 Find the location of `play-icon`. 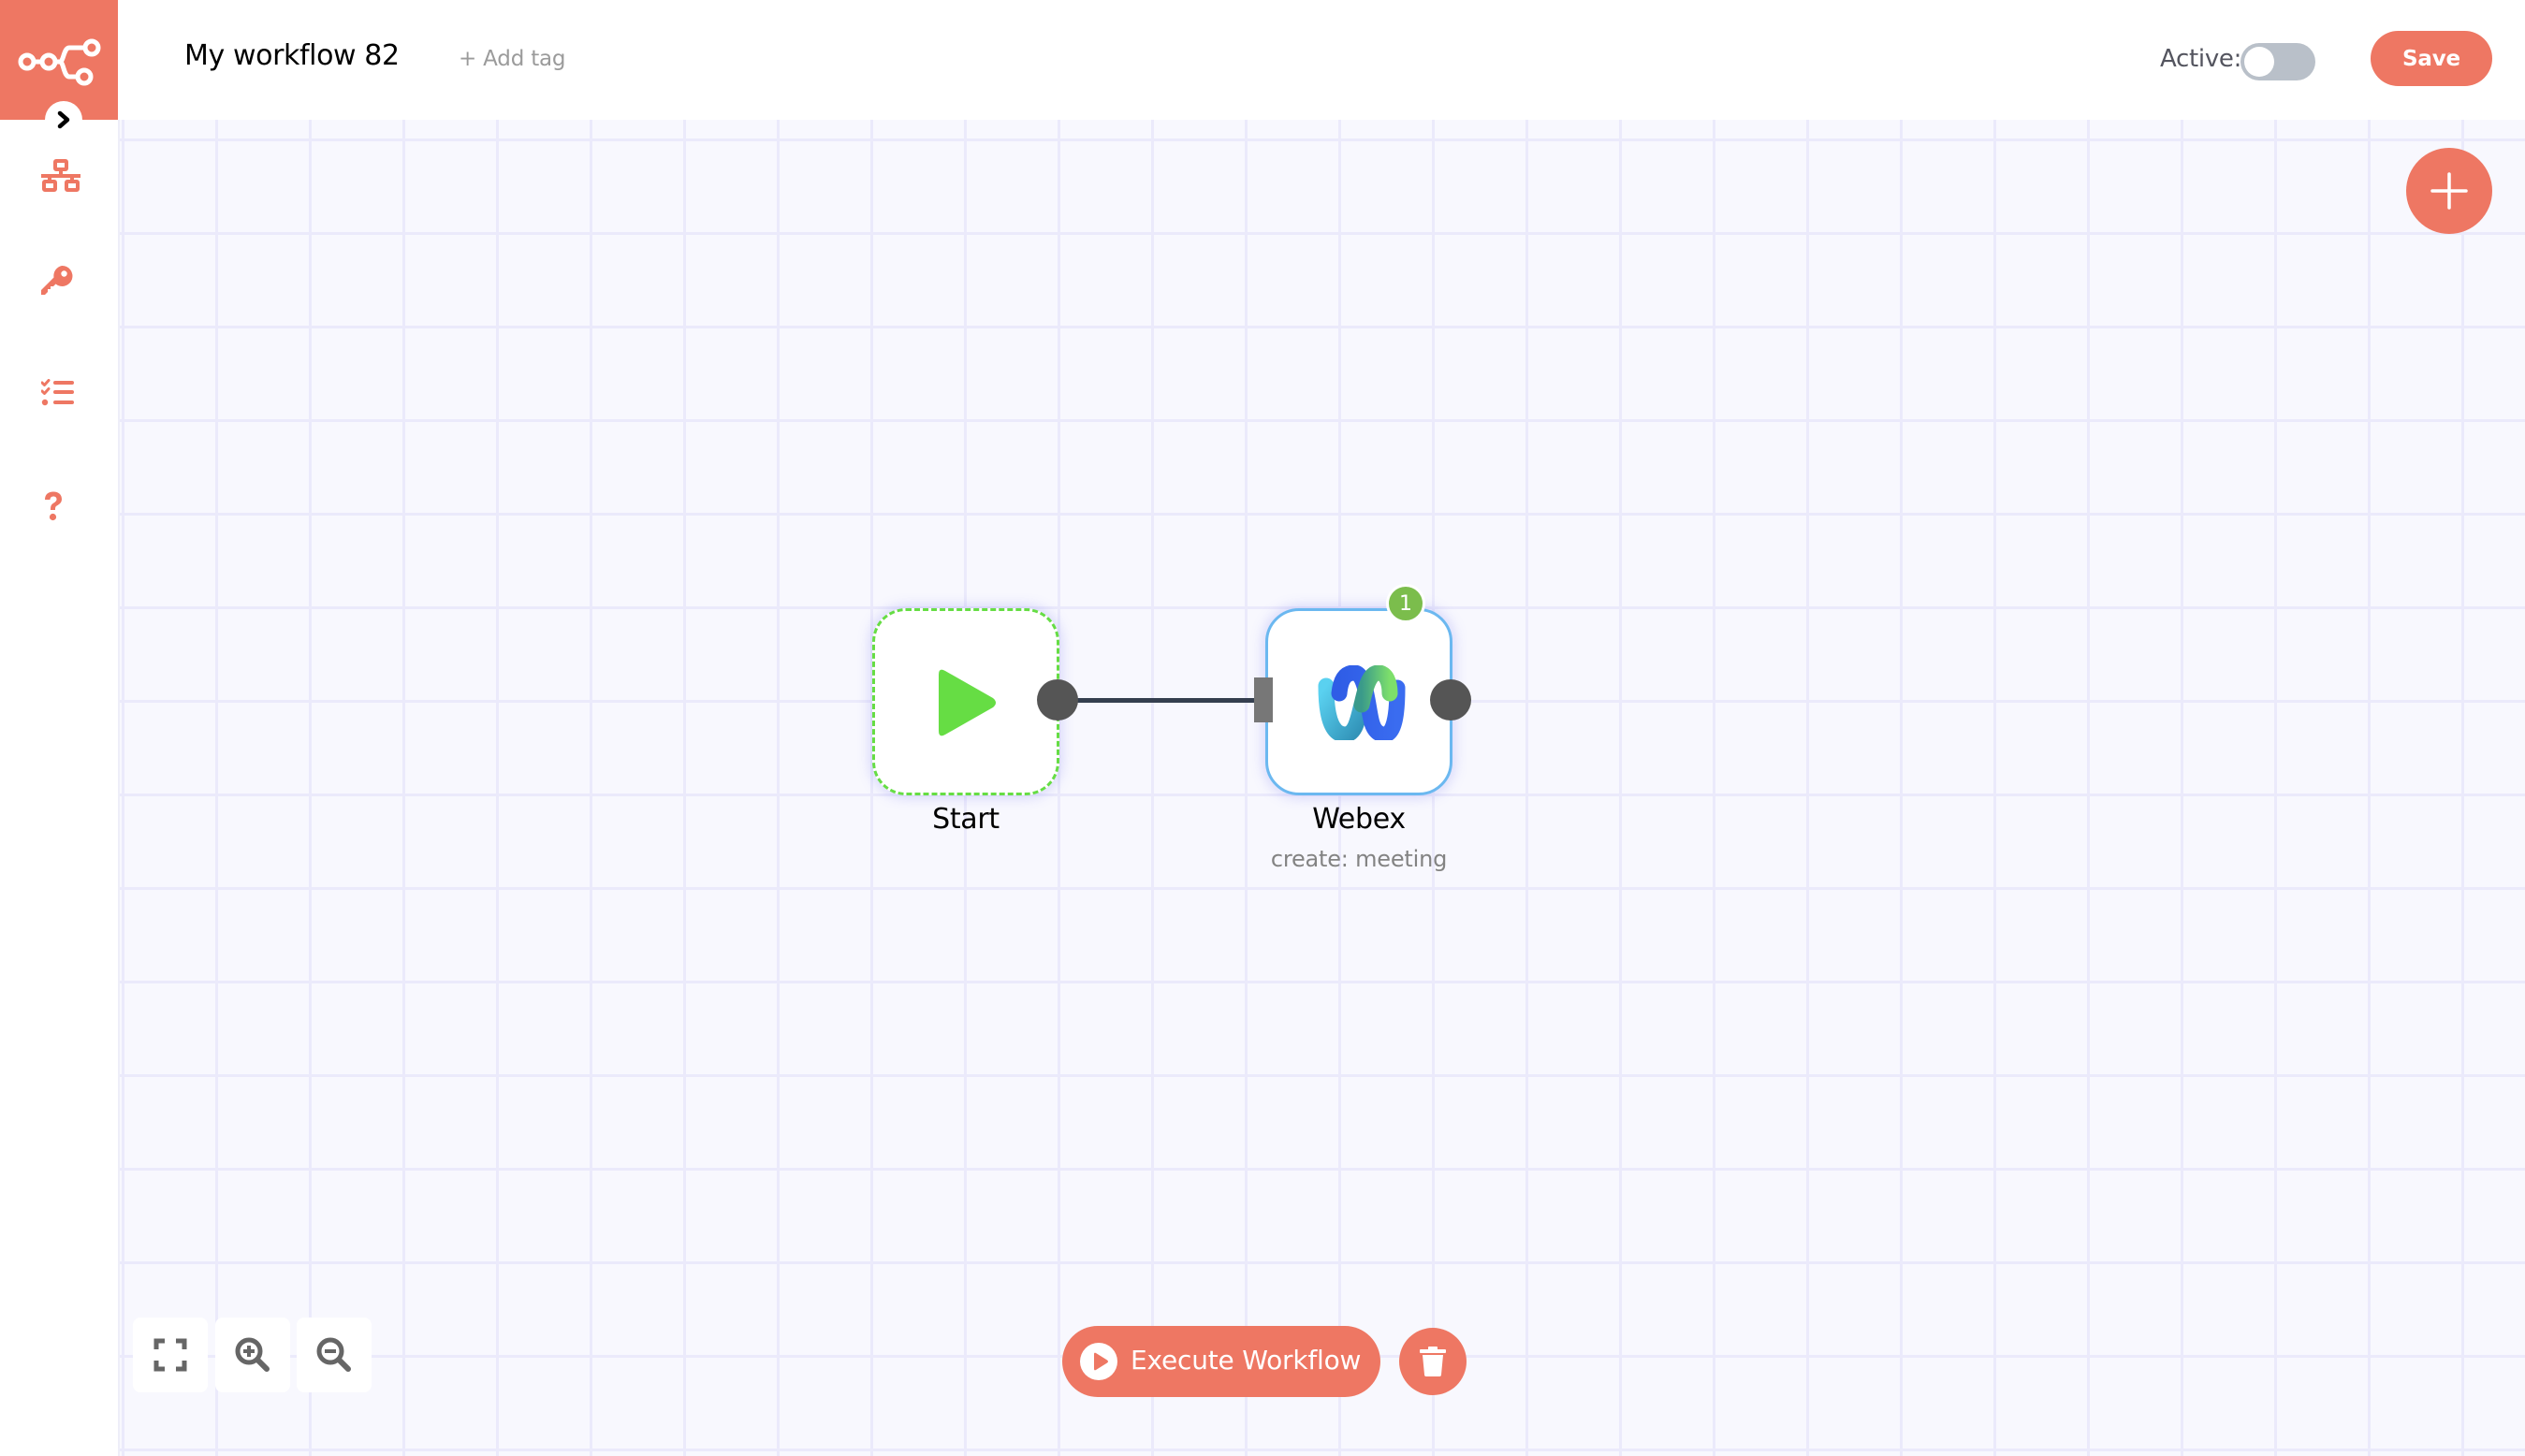

play-icon is located at coordinates (968, 702).